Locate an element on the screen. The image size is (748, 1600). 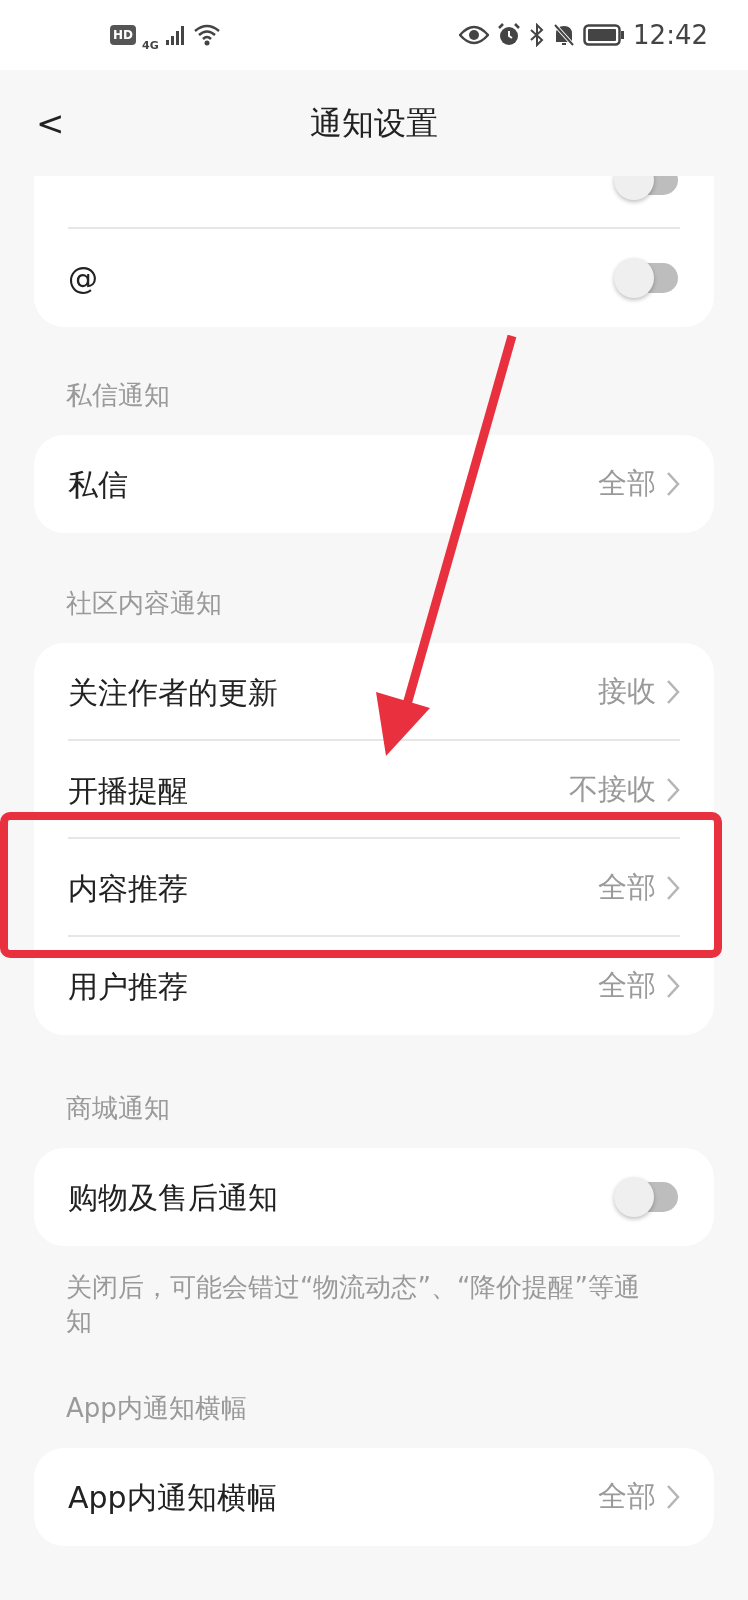
setting-label: 私信 is located at coordinates (98, 484).